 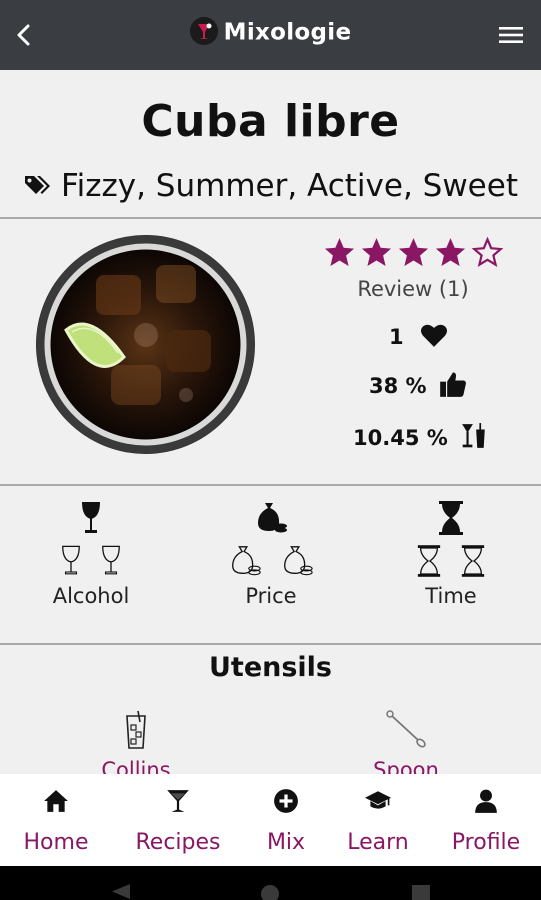 I want to click on cocktail-icon, so click(x=178, y=801).